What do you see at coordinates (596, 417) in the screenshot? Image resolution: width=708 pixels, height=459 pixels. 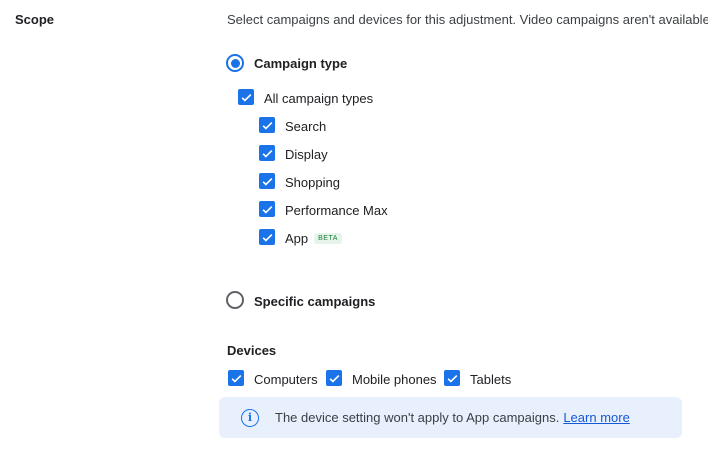 I see `learn-more-link: Learn more` at bounding box center [596, 417].